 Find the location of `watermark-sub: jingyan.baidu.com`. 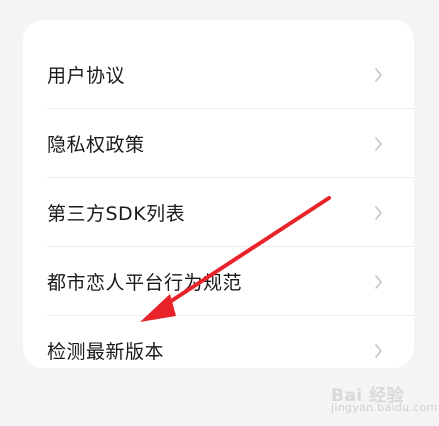

watermark-sub: jingyan.baidu.com is located at coordinates (384, 407).